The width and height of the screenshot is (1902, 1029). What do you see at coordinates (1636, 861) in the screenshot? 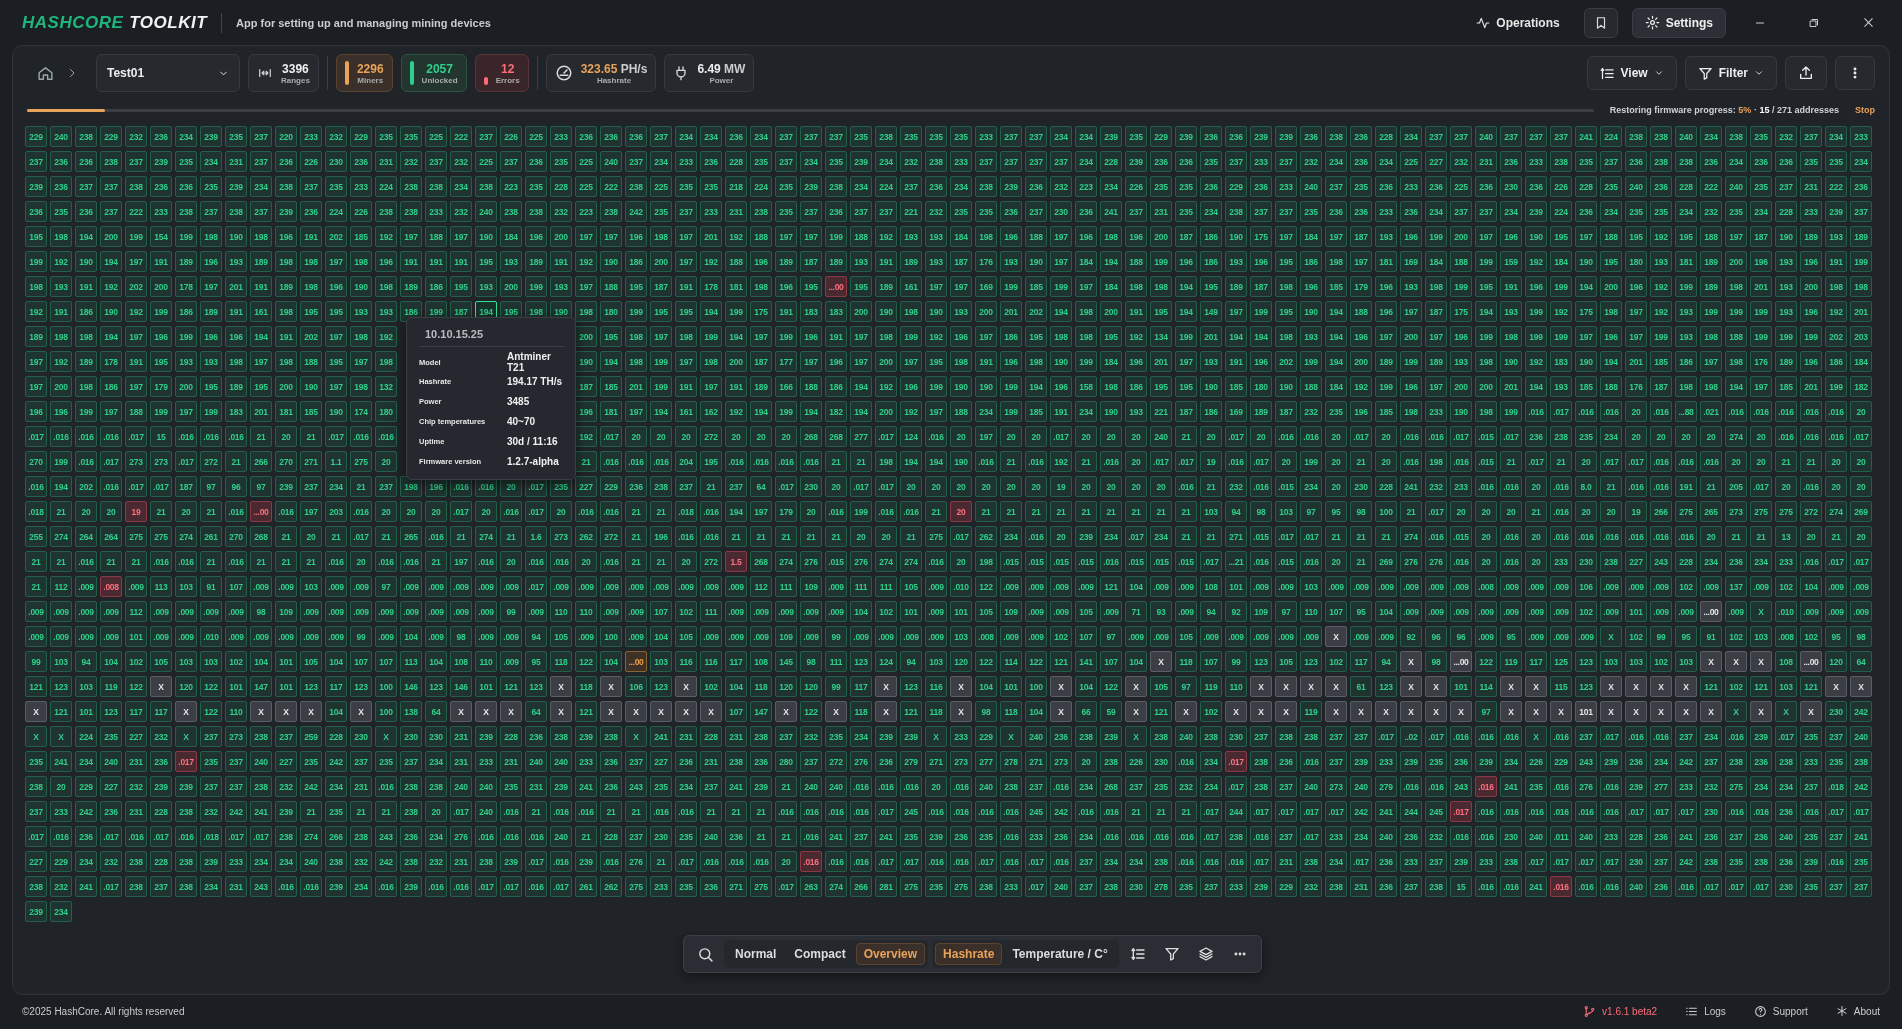
I see `miner-tile: 230` at bounding box center [1636, 861].